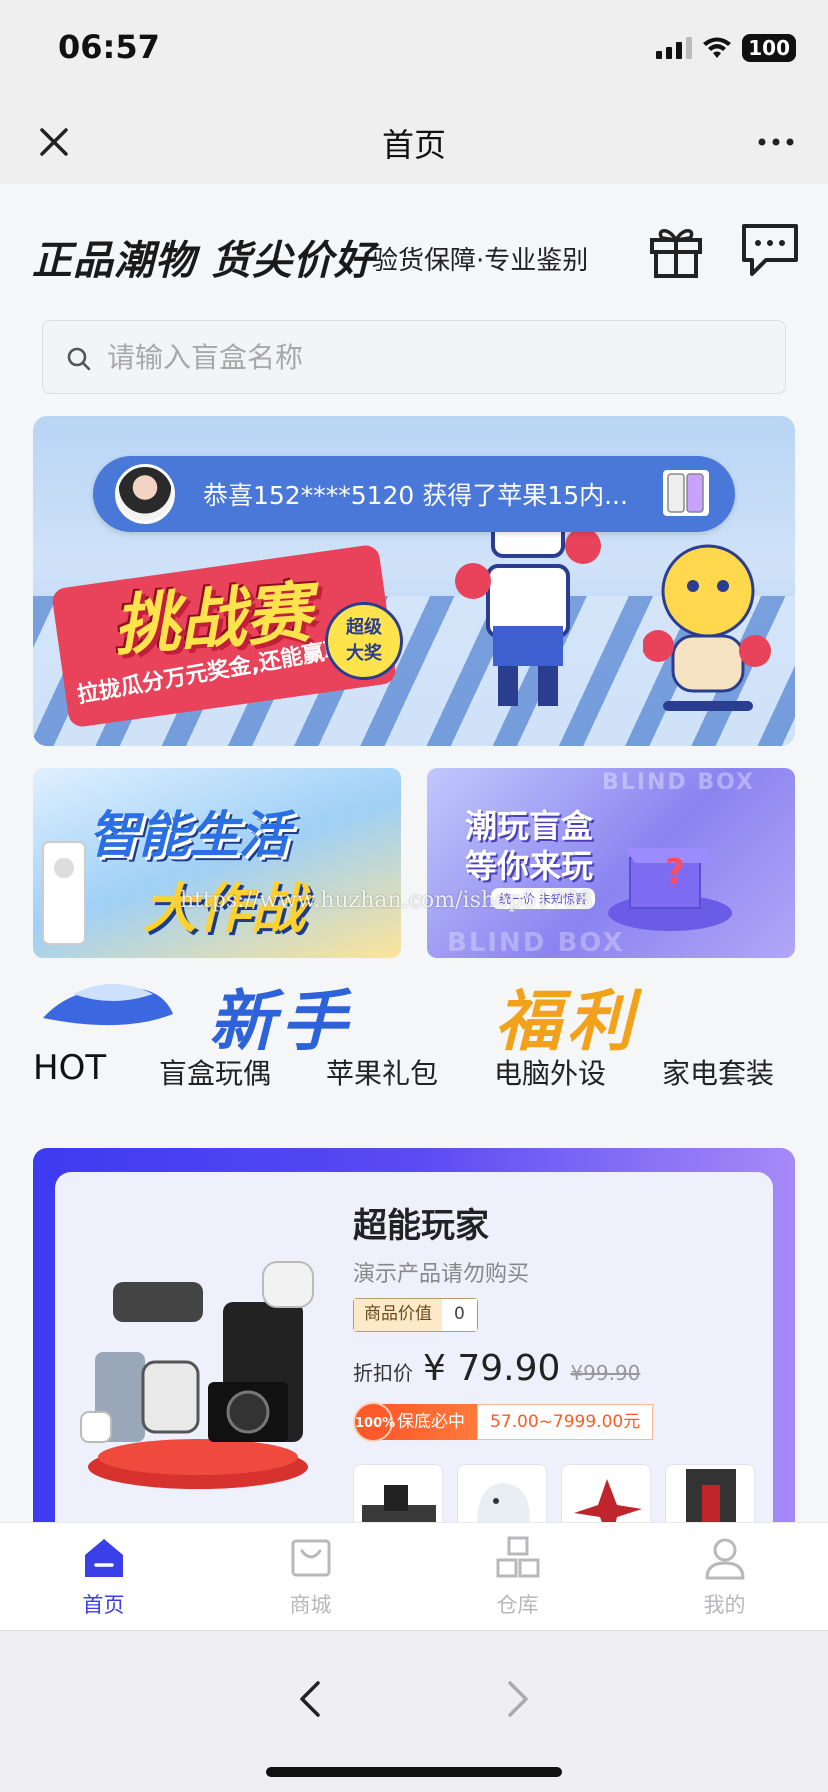 The height and width of the screenshot is (1792, 828). Describe the element at coordinates (383, 1373) in the screenshot. I see `price-label: 折扣价` at that location.